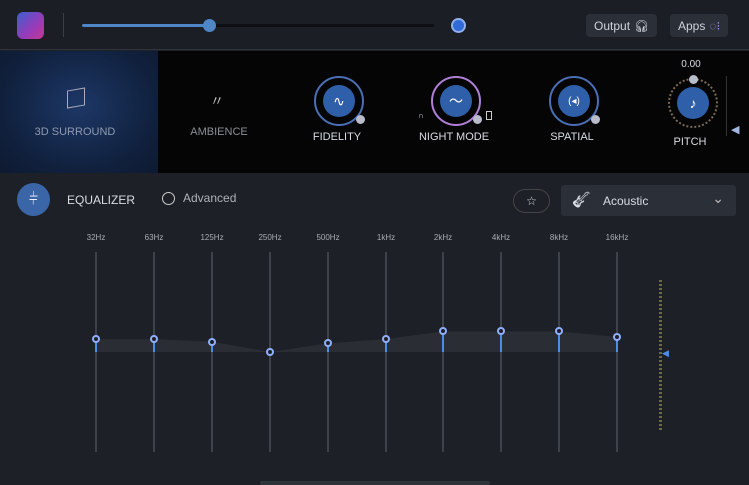 The image size is (749, 485). Describe the element at coordinates (154, 237) in the screenshot. I see `band-frequency-label: 63Hz` at that location.